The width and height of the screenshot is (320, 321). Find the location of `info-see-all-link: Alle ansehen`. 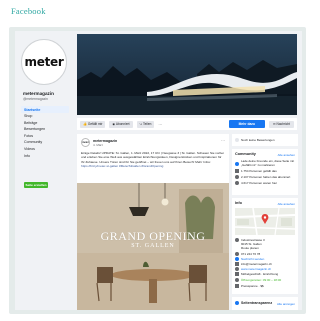

info-see-all-link: Alle ansehen is located at coordinates (286, 204).